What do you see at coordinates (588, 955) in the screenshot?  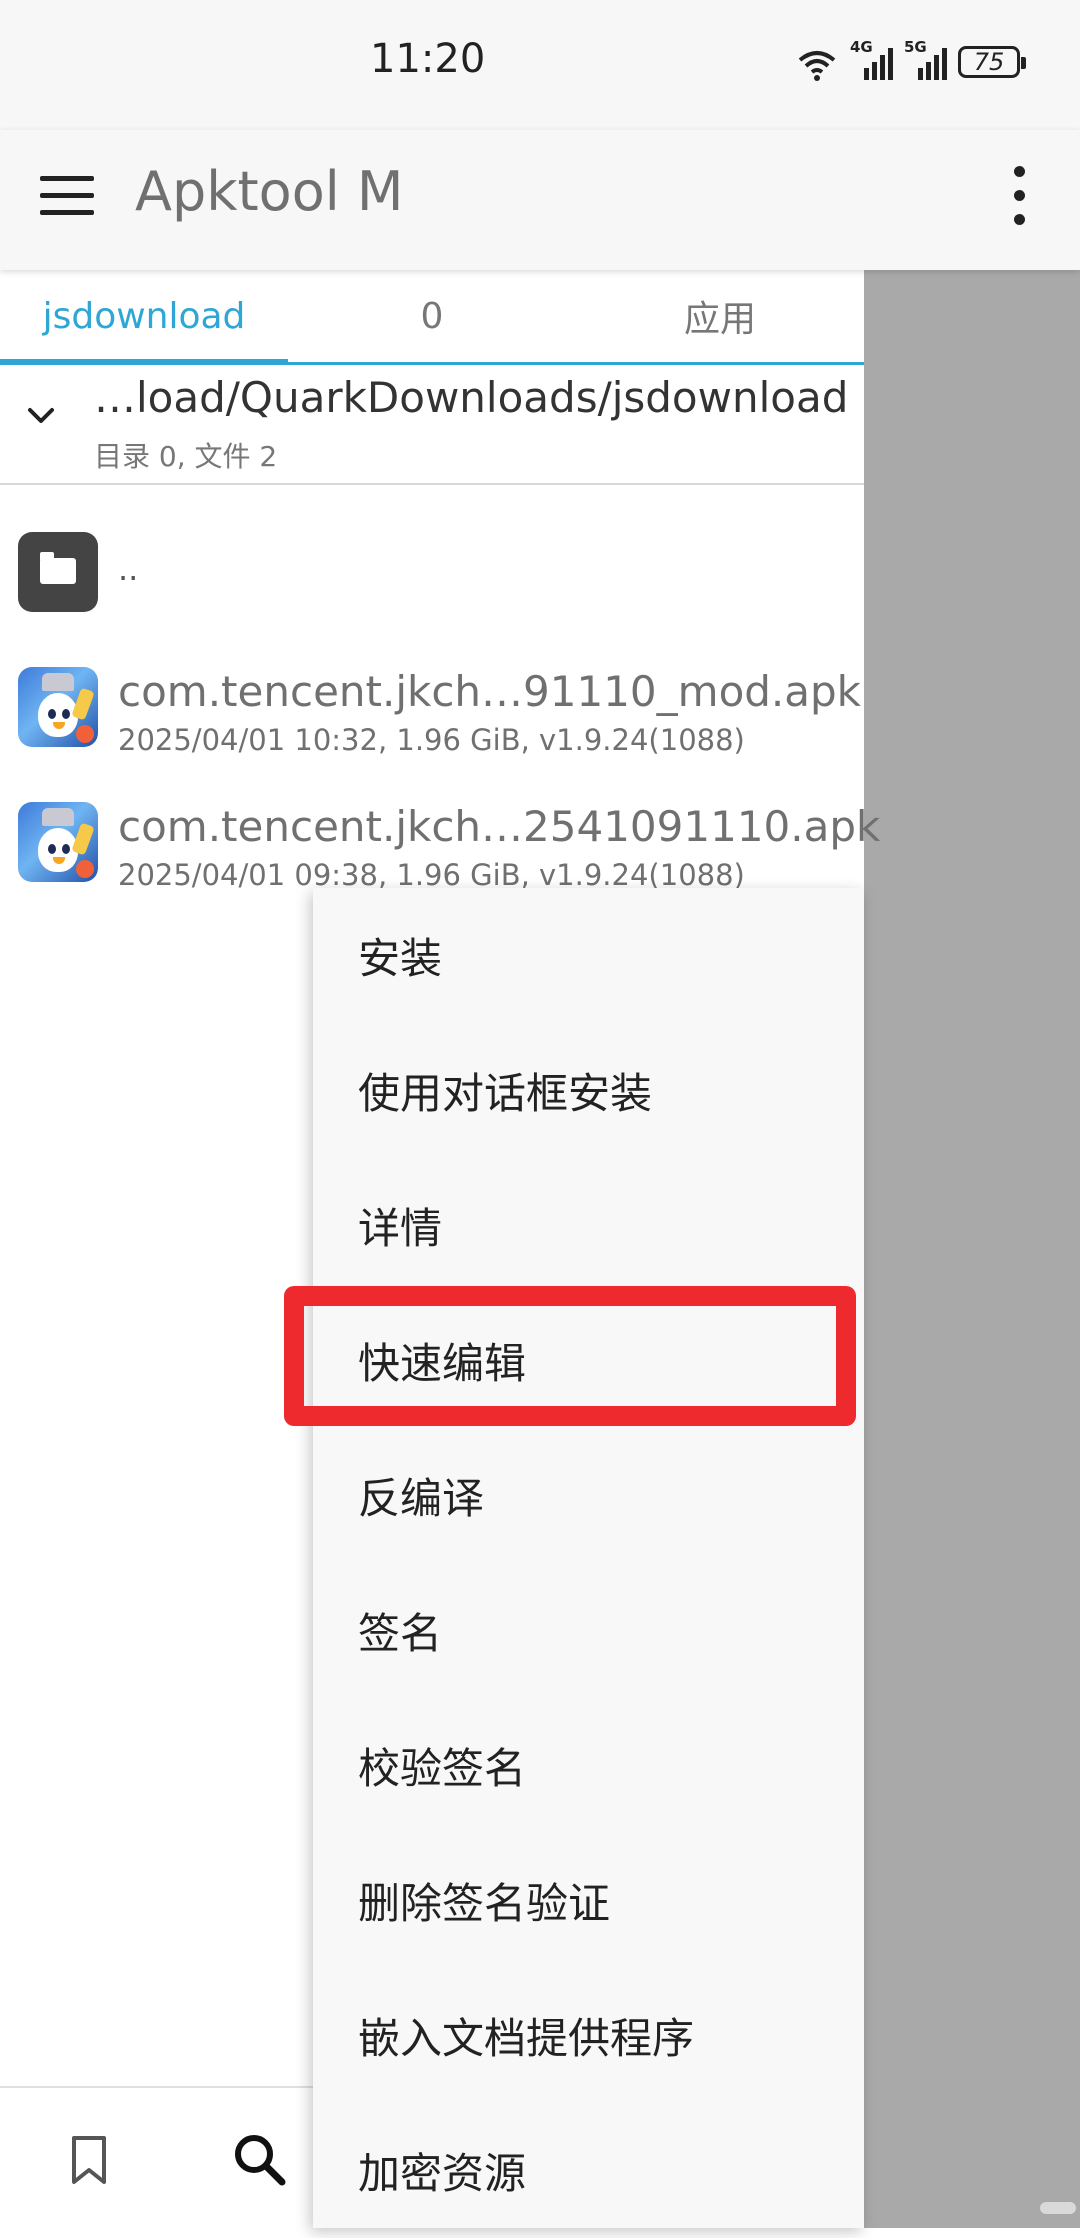 I see `menu-item-install: 安装` at bounding box center [588, 955].